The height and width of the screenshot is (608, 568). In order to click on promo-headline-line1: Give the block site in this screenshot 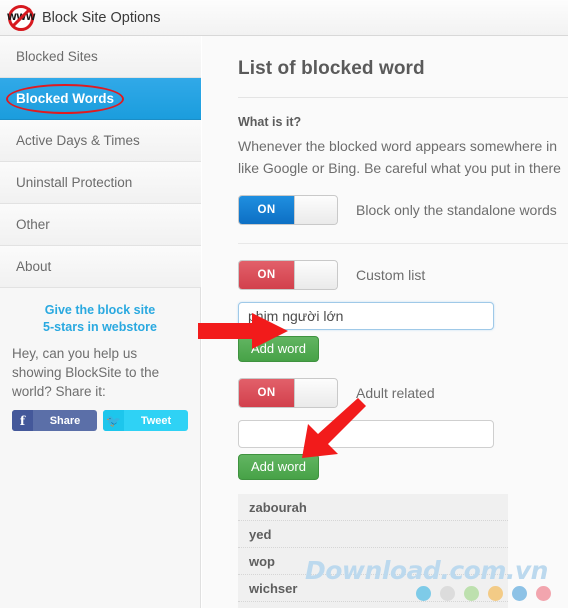, I will do `click(100, 310)`.